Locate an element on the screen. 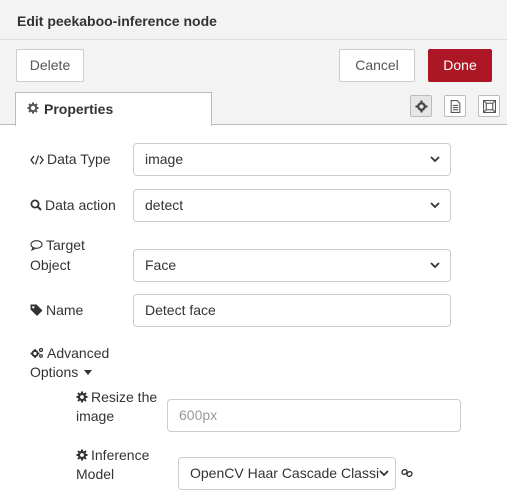  code-icon is located at coordinates (37, 160).